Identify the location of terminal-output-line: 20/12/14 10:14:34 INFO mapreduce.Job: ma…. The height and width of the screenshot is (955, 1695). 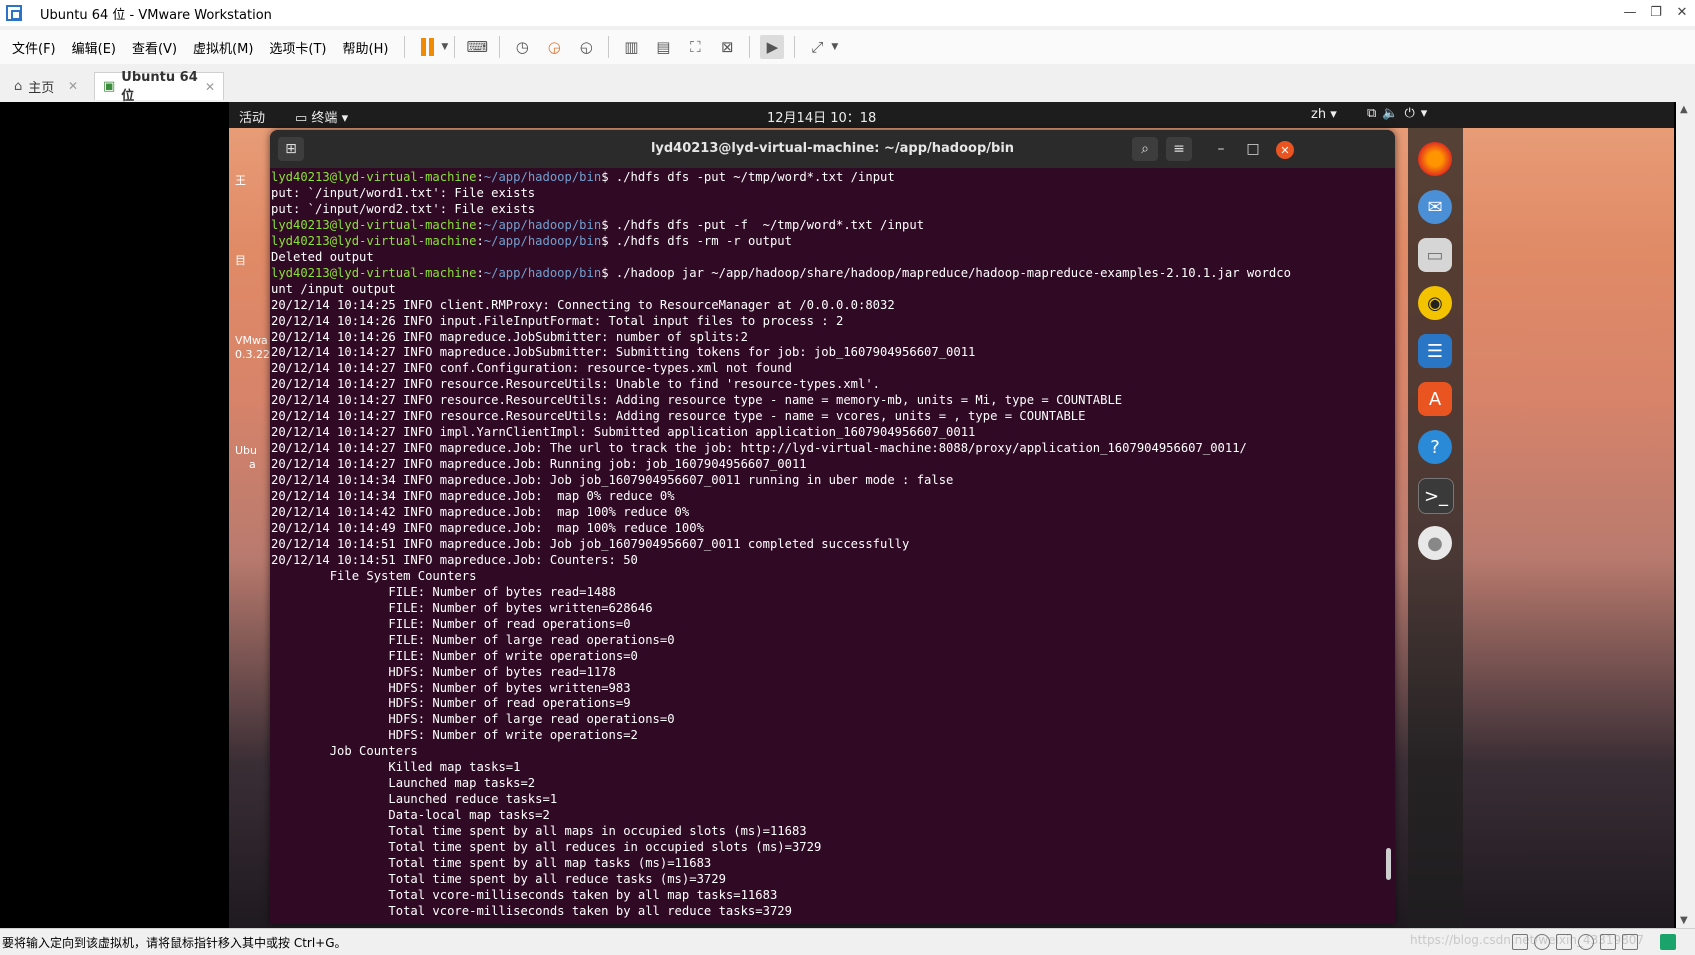
(473, 496).